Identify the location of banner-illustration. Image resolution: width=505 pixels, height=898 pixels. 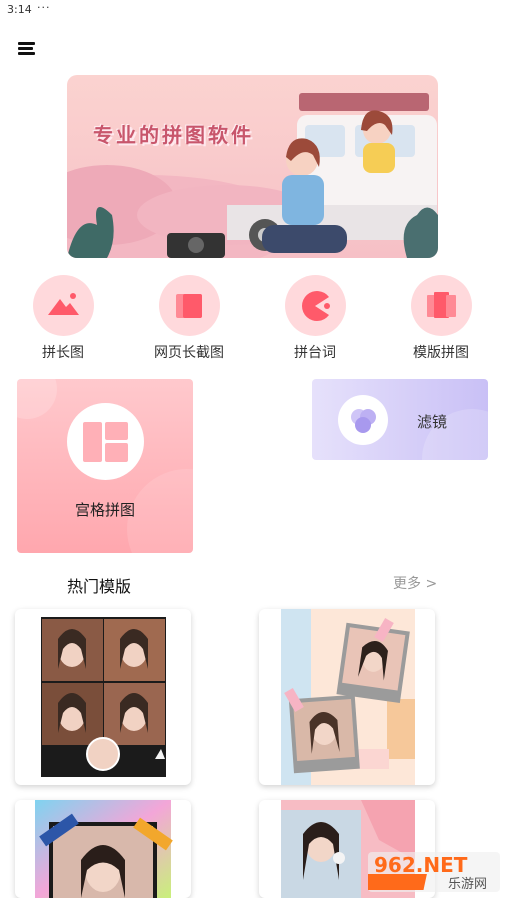
(252, 166).